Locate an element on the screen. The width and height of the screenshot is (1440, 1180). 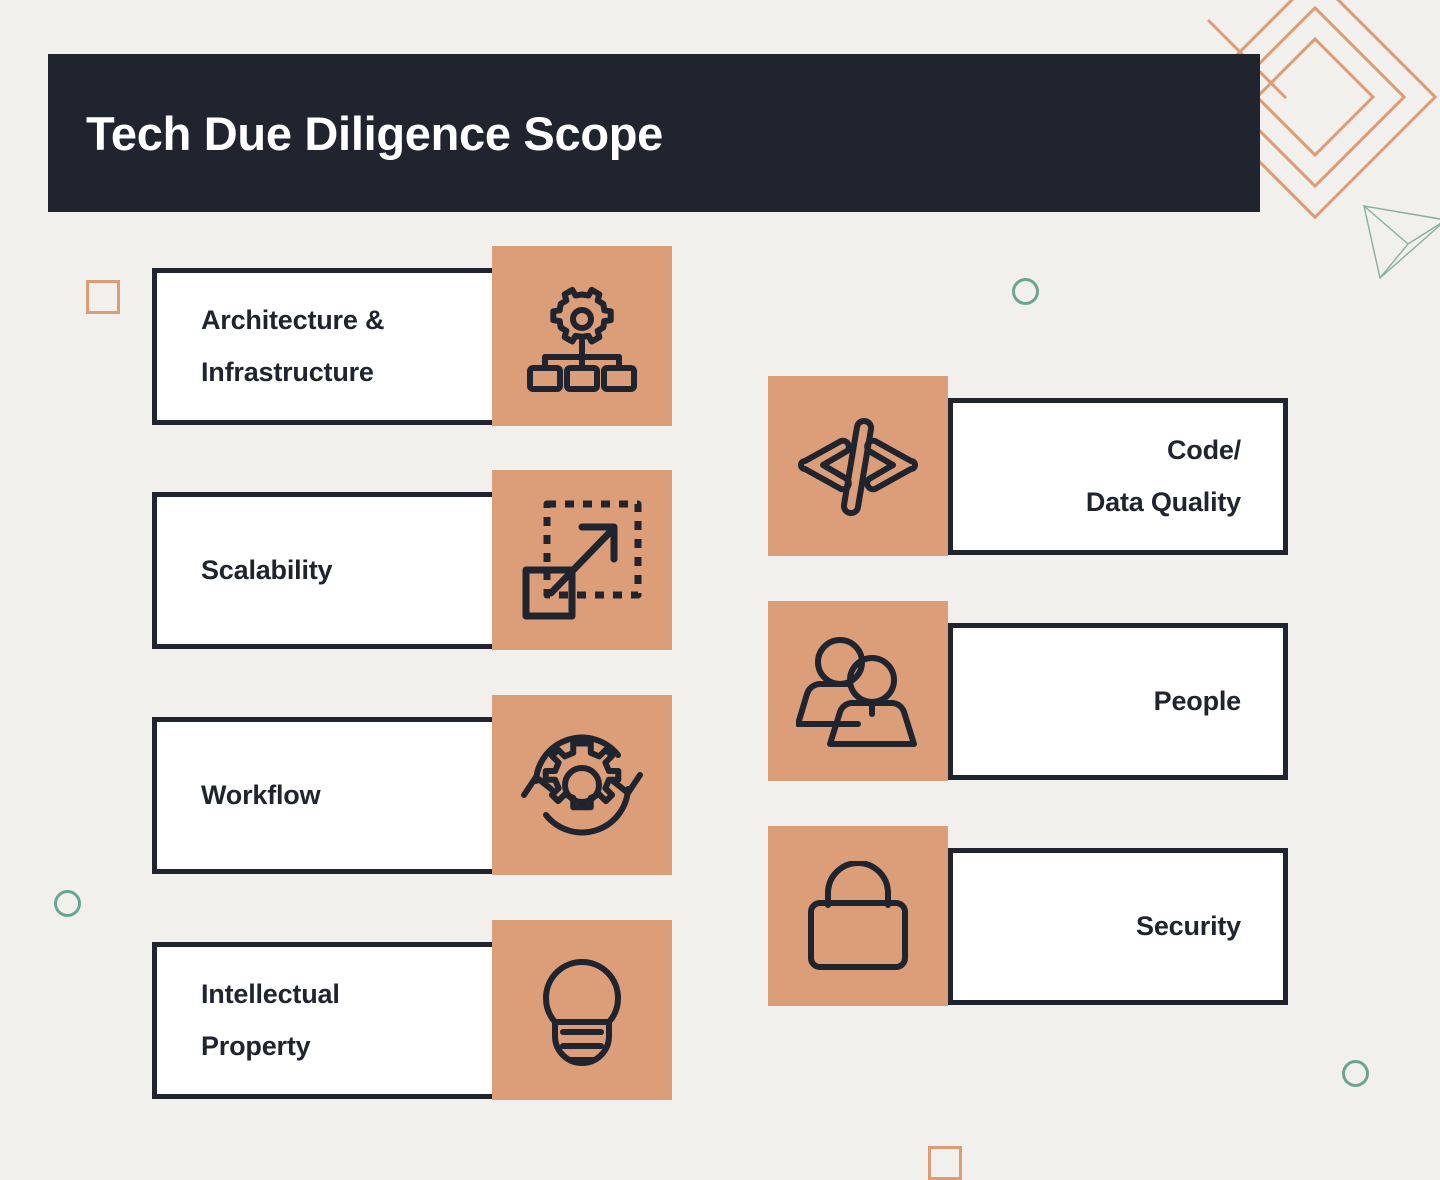
hierarchy-gear-icon is located at coordinates (582, 336).